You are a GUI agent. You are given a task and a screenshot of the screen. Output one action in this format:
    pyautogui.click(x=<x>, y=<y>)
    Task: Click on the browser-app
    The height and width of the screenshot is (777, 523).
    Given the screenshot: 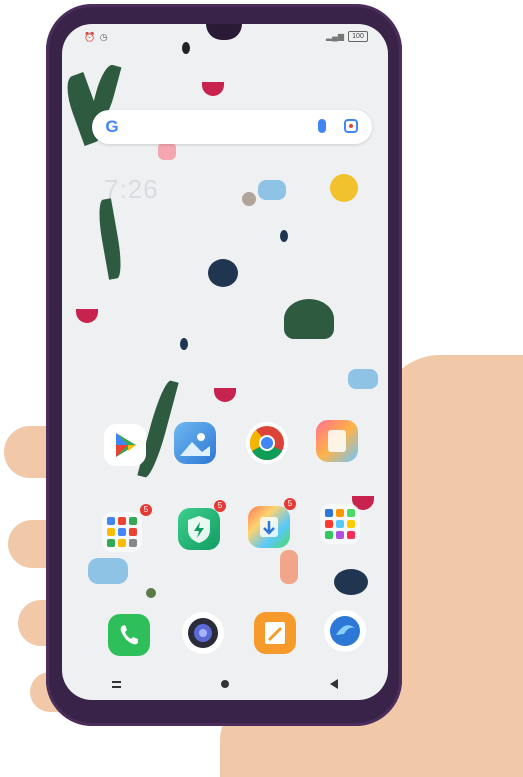 What is the action you would take?
    pyautogui.click(x=345, y=631)
    